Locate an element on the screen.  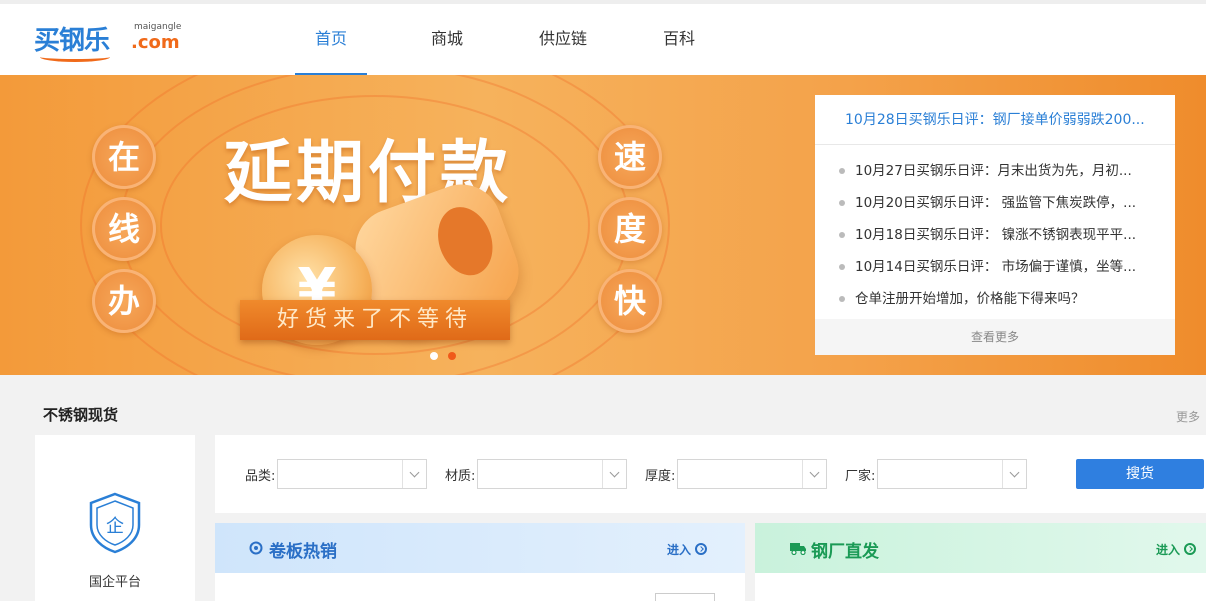
panel-title: 卷板热销 is located at coordinates (303, 552).